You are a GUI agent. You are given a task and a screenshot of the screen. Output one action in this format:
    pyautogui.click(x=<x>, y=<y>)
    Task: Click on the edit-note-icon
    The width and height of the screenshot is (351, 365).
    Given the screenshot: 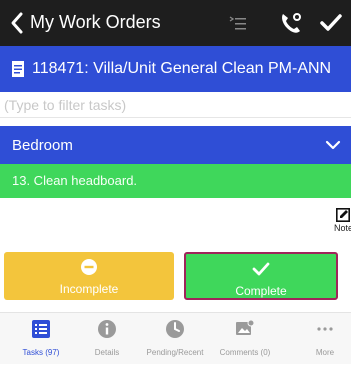 What is the action you would take?
    pyautogui.click(x=343, y=215)
    